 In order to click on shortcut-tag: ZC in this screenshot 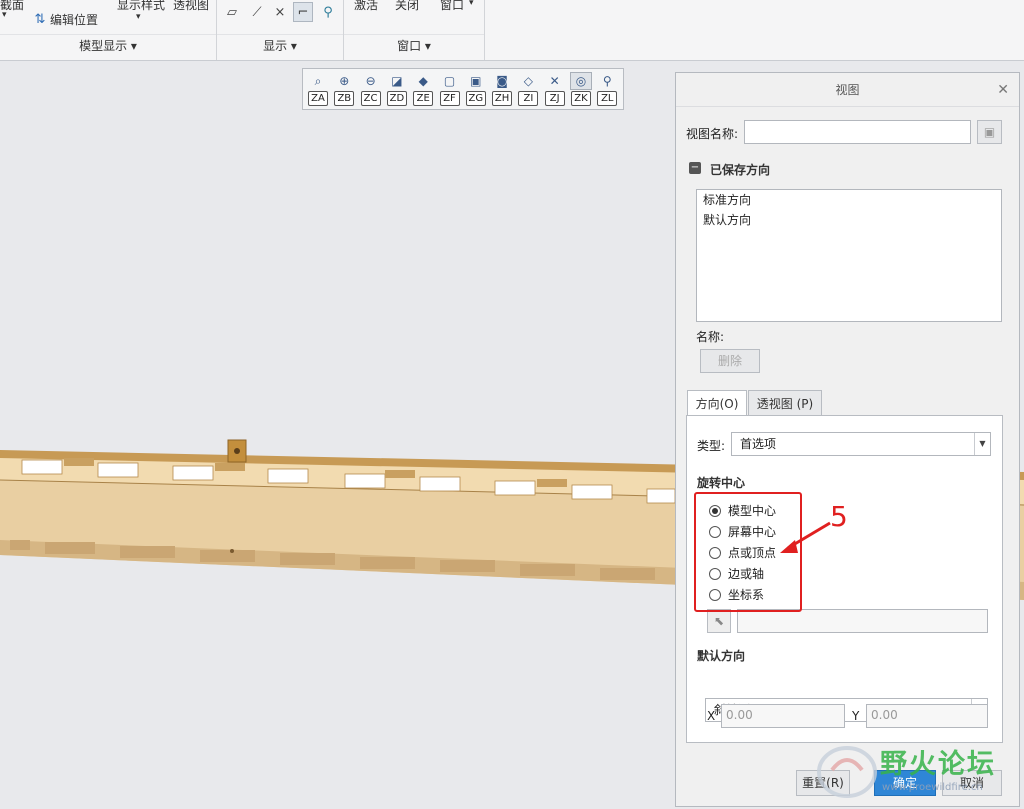, I will do `click(370, 98)`.